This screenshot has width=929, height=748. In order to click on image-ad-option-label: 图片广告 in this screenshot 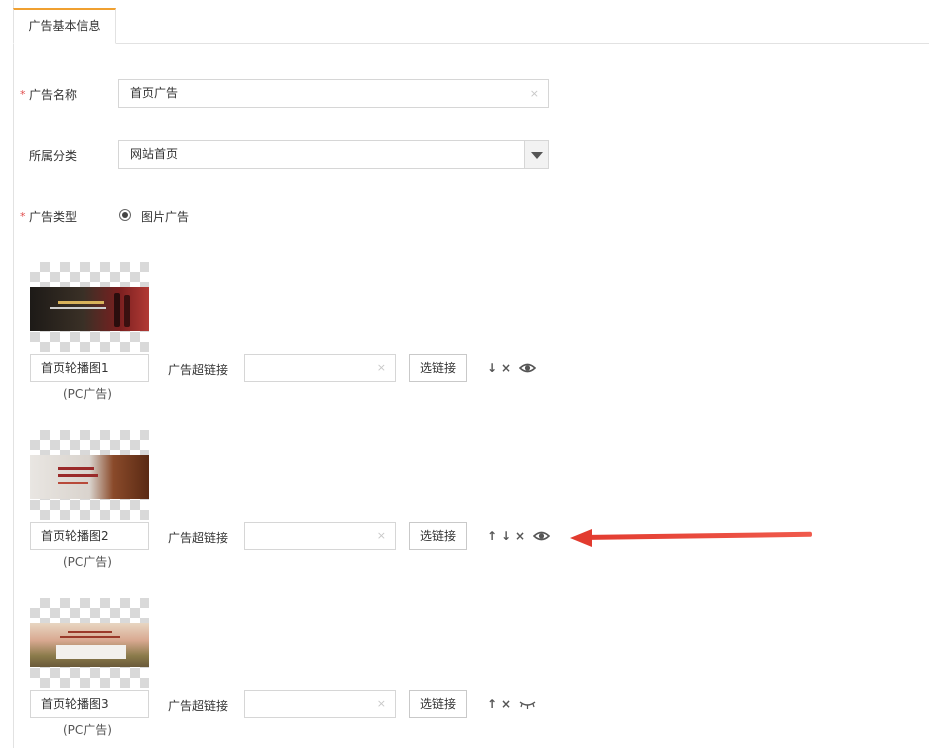, I will do `click(165, 217)`.